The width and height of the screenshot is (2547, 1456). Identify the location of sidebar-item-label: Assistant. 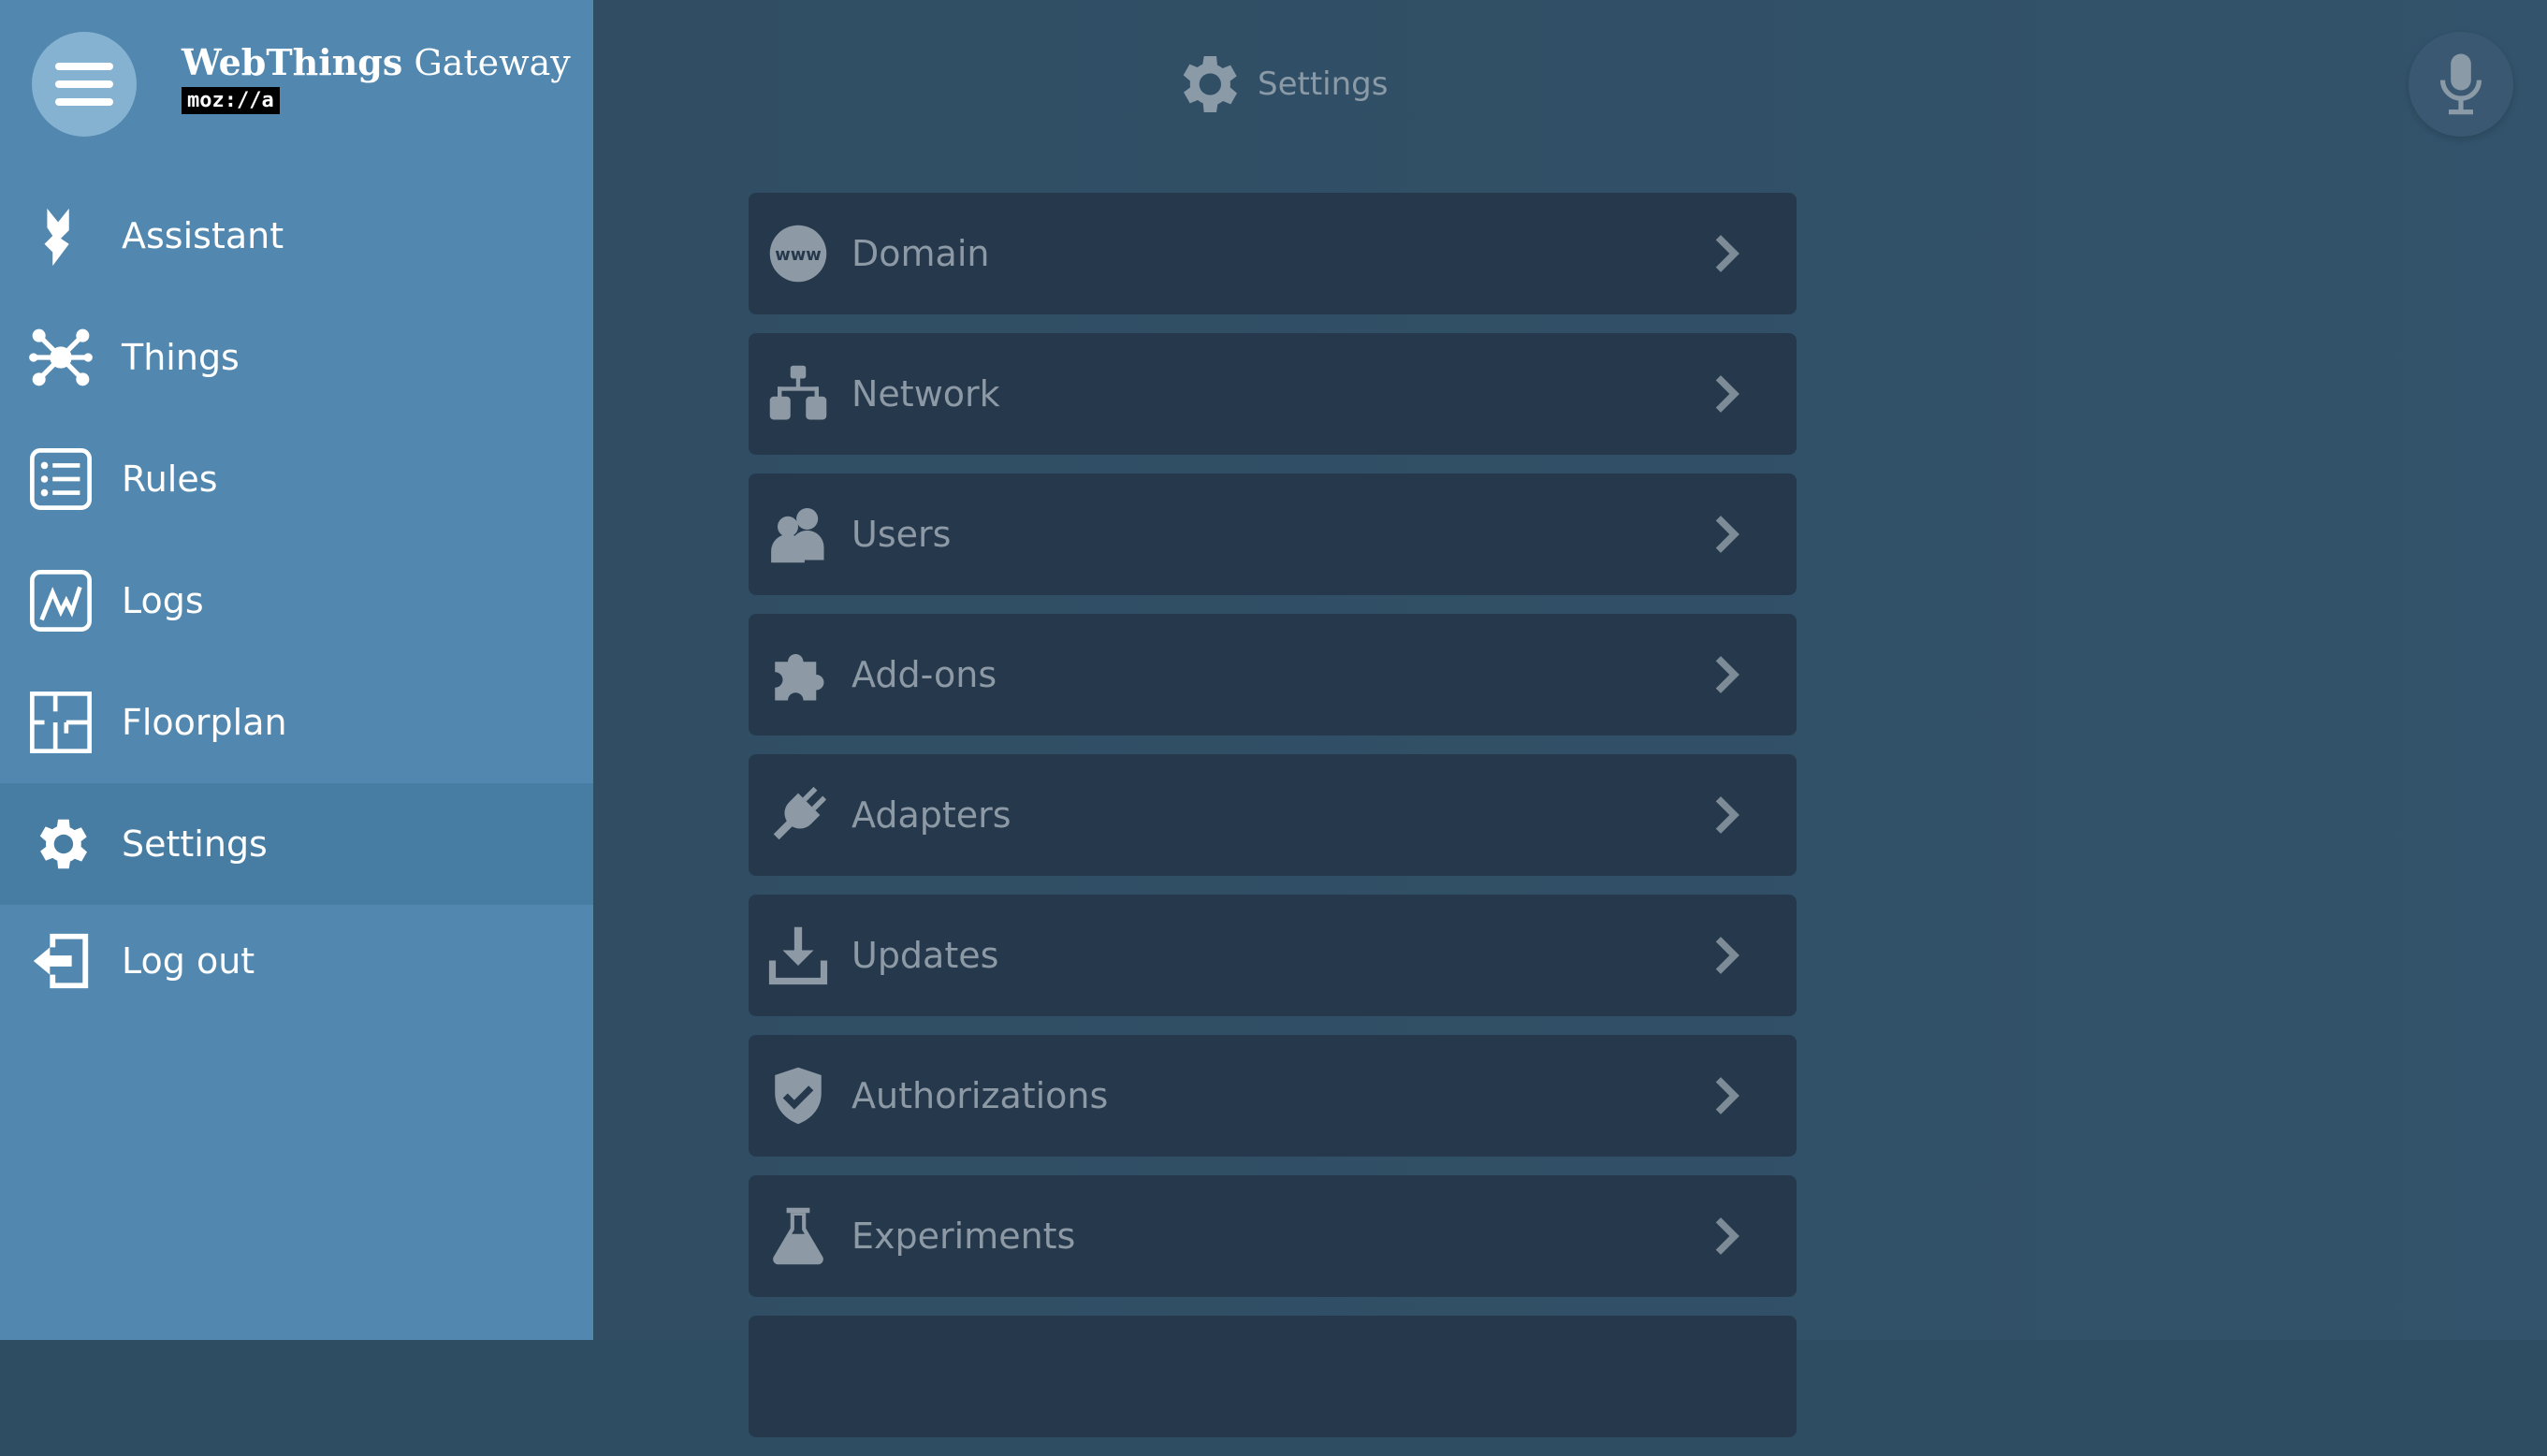
(203, 235).